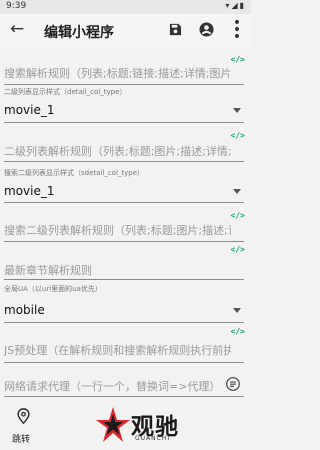 This screenshot has height=450, width=320. Describe the element at coordinates (117, 350) in the screenshot. I see `js-preprocess-placeholder: JS预处理（在解析规则和搜索解析规则执行前执行）` at that location.